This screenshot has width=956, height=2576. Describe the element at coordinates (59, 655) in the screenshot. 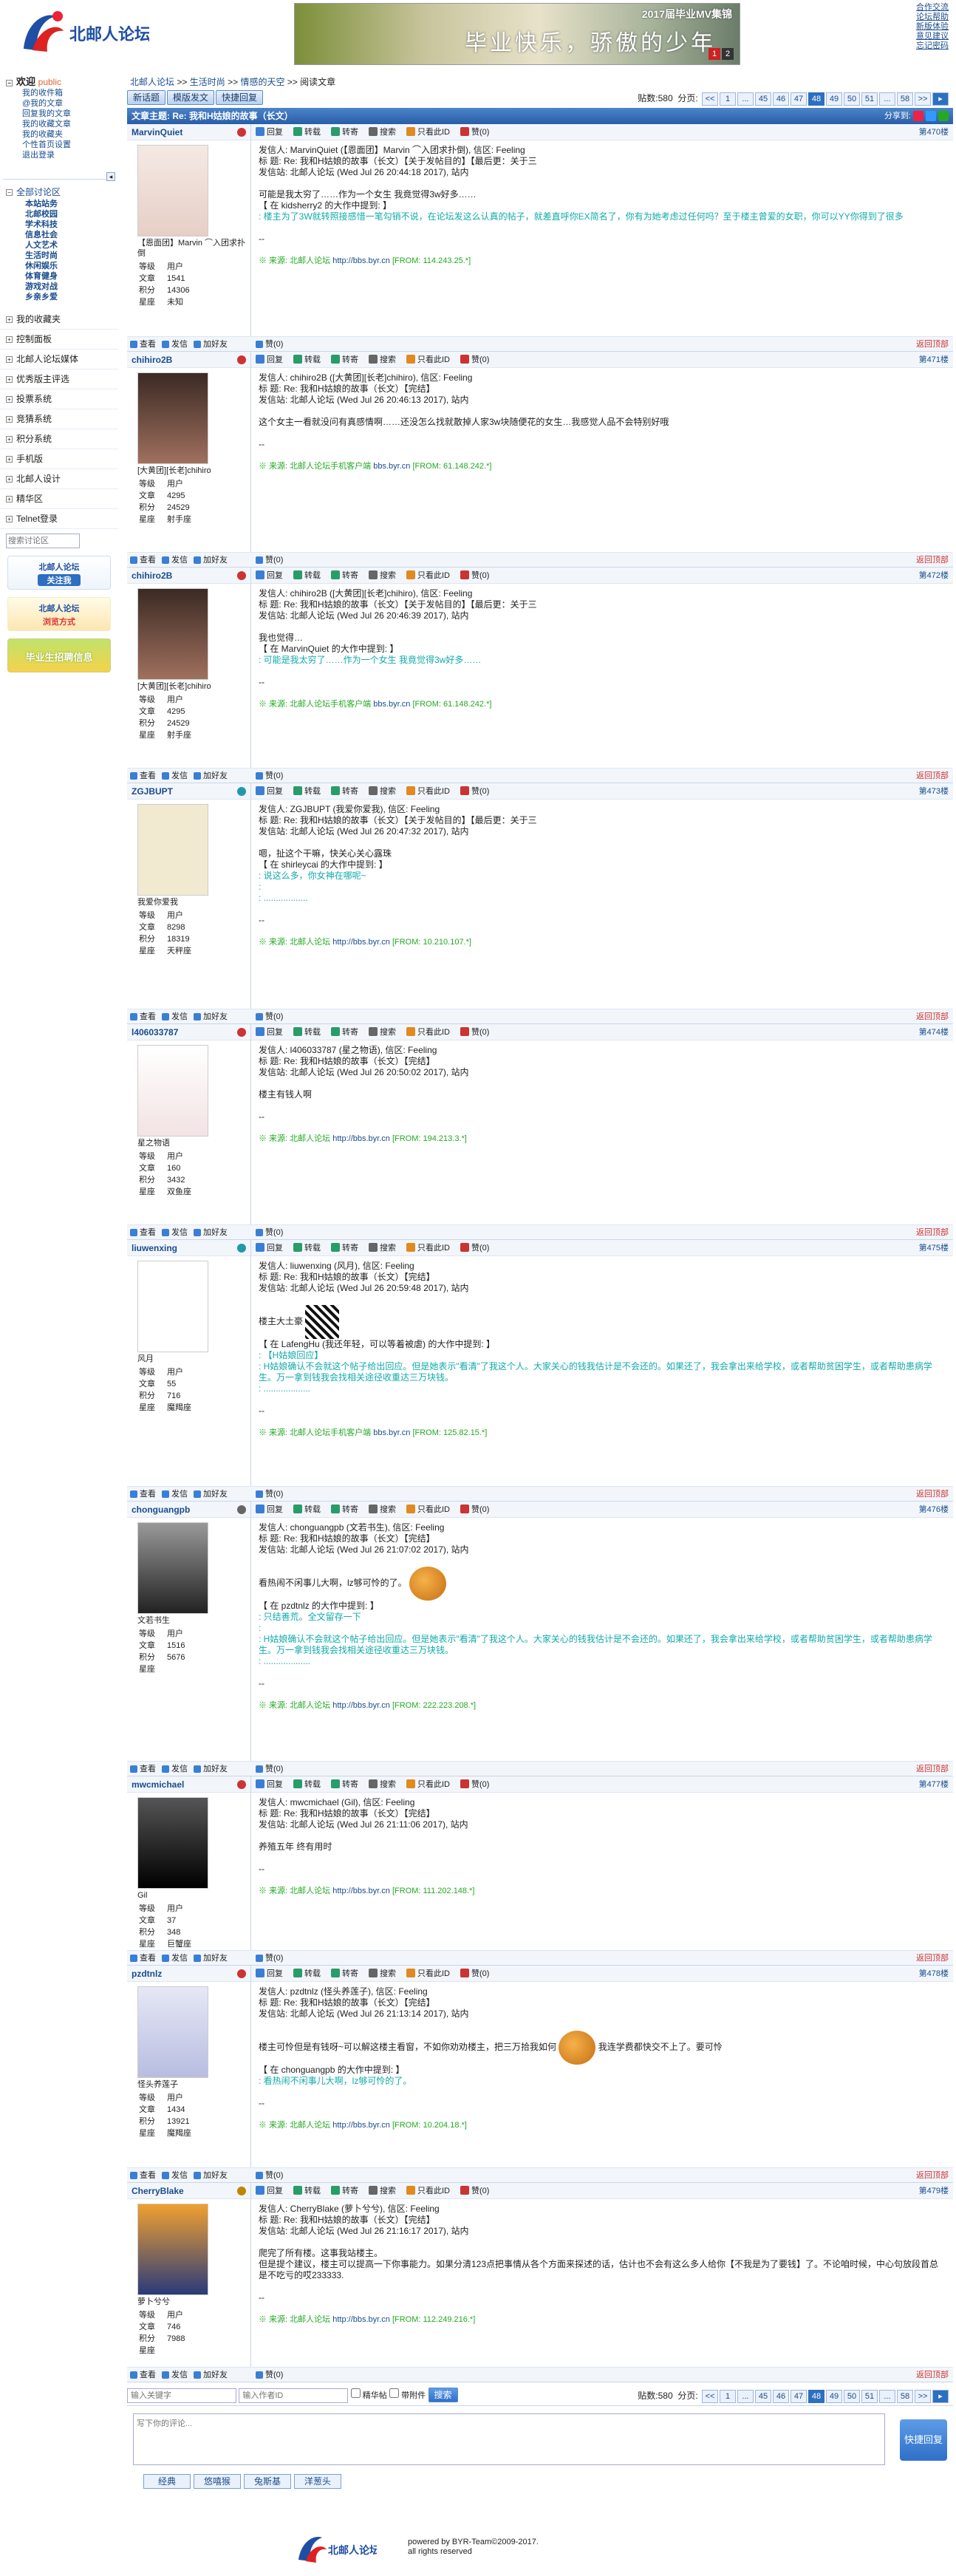

I see `promo-jobs: 毕业生招聘信息` at that location.